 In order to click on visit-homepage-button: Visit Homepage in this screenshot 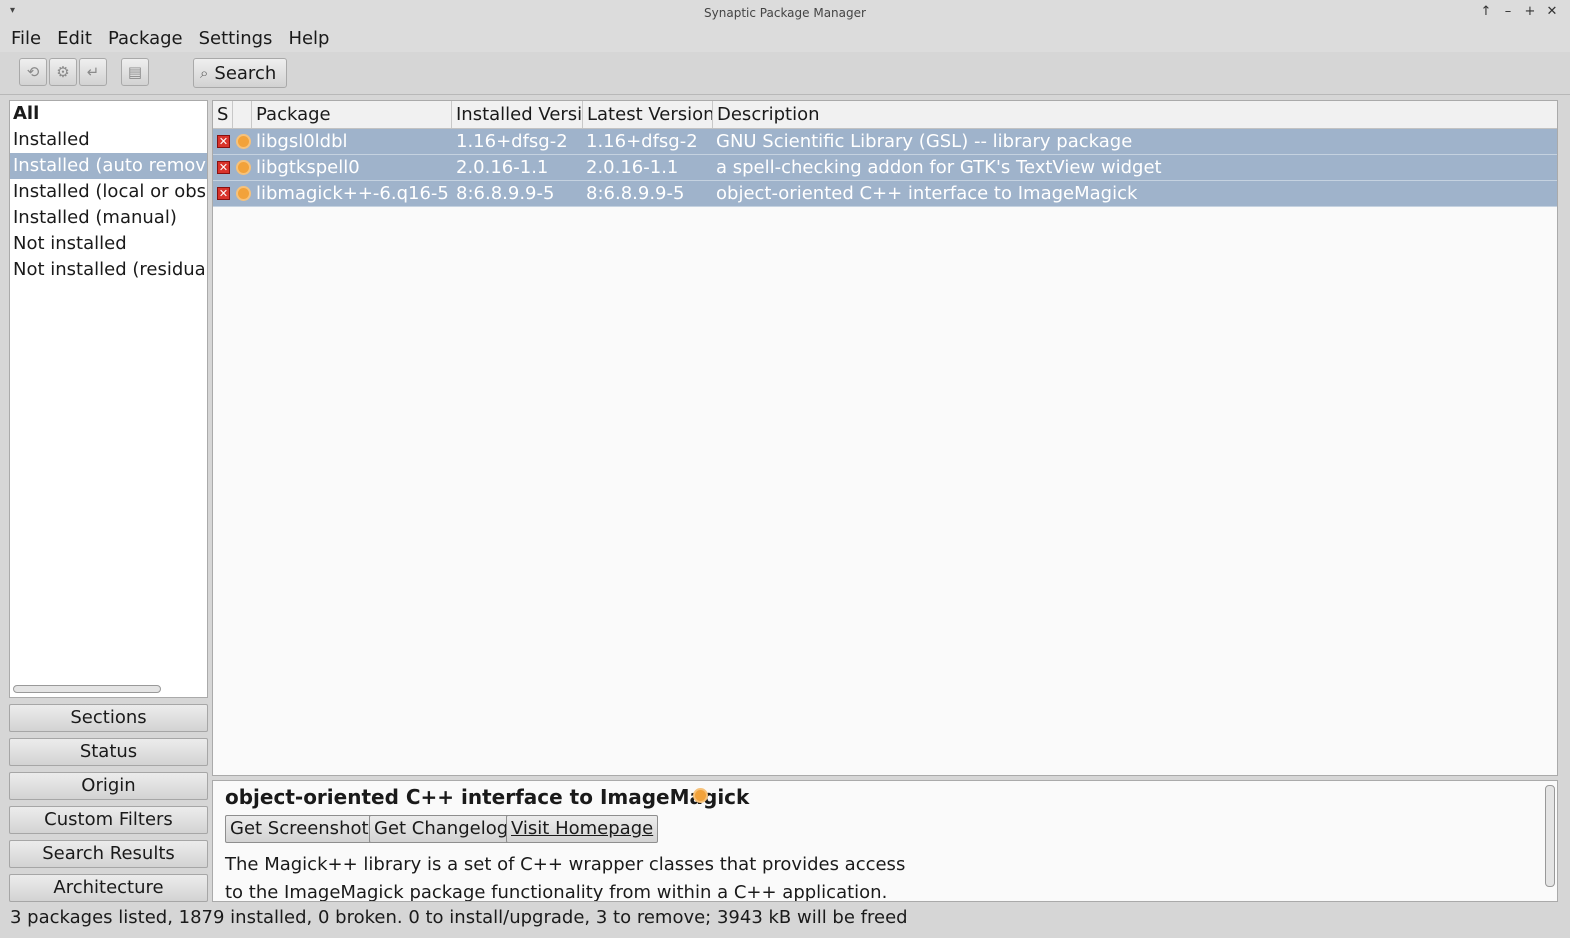, I will do `click(582, 829)`.